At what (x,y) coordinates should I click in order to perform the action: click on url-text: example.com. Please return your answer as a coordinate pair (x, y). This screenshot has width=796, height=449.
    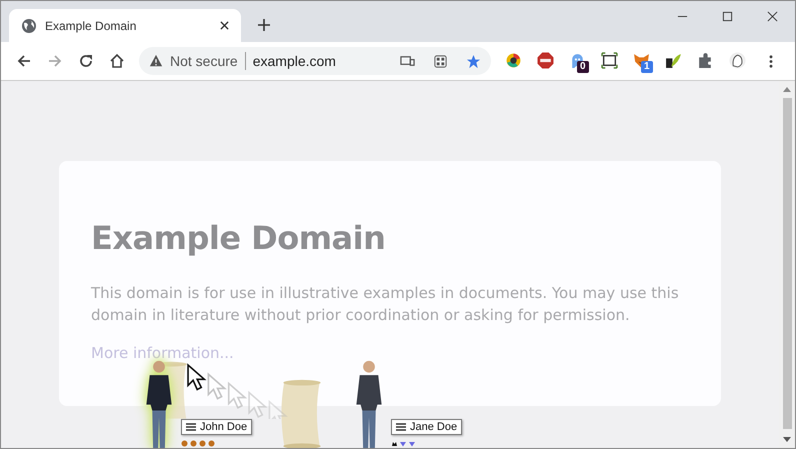
    Looking at the image, I should click on (294, 61).